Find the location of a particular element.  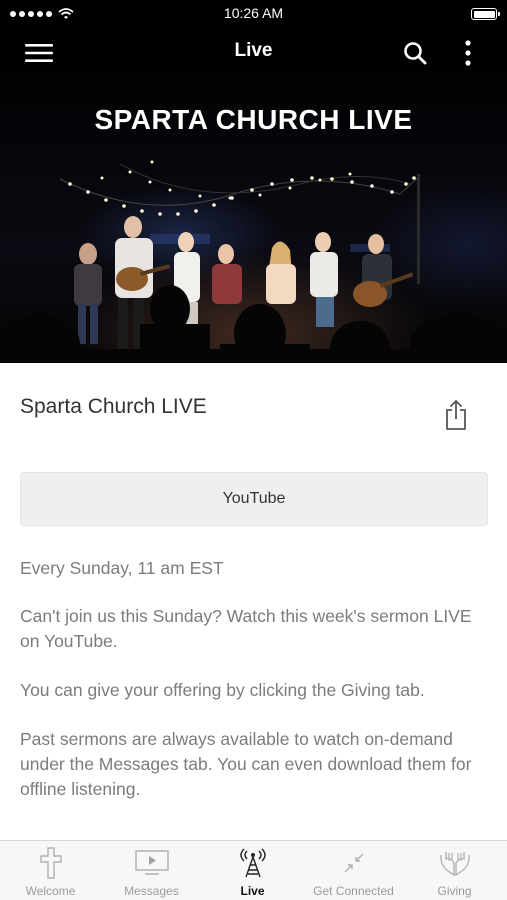

tab-welcome: Welcome is located at coordinates (50, 870).